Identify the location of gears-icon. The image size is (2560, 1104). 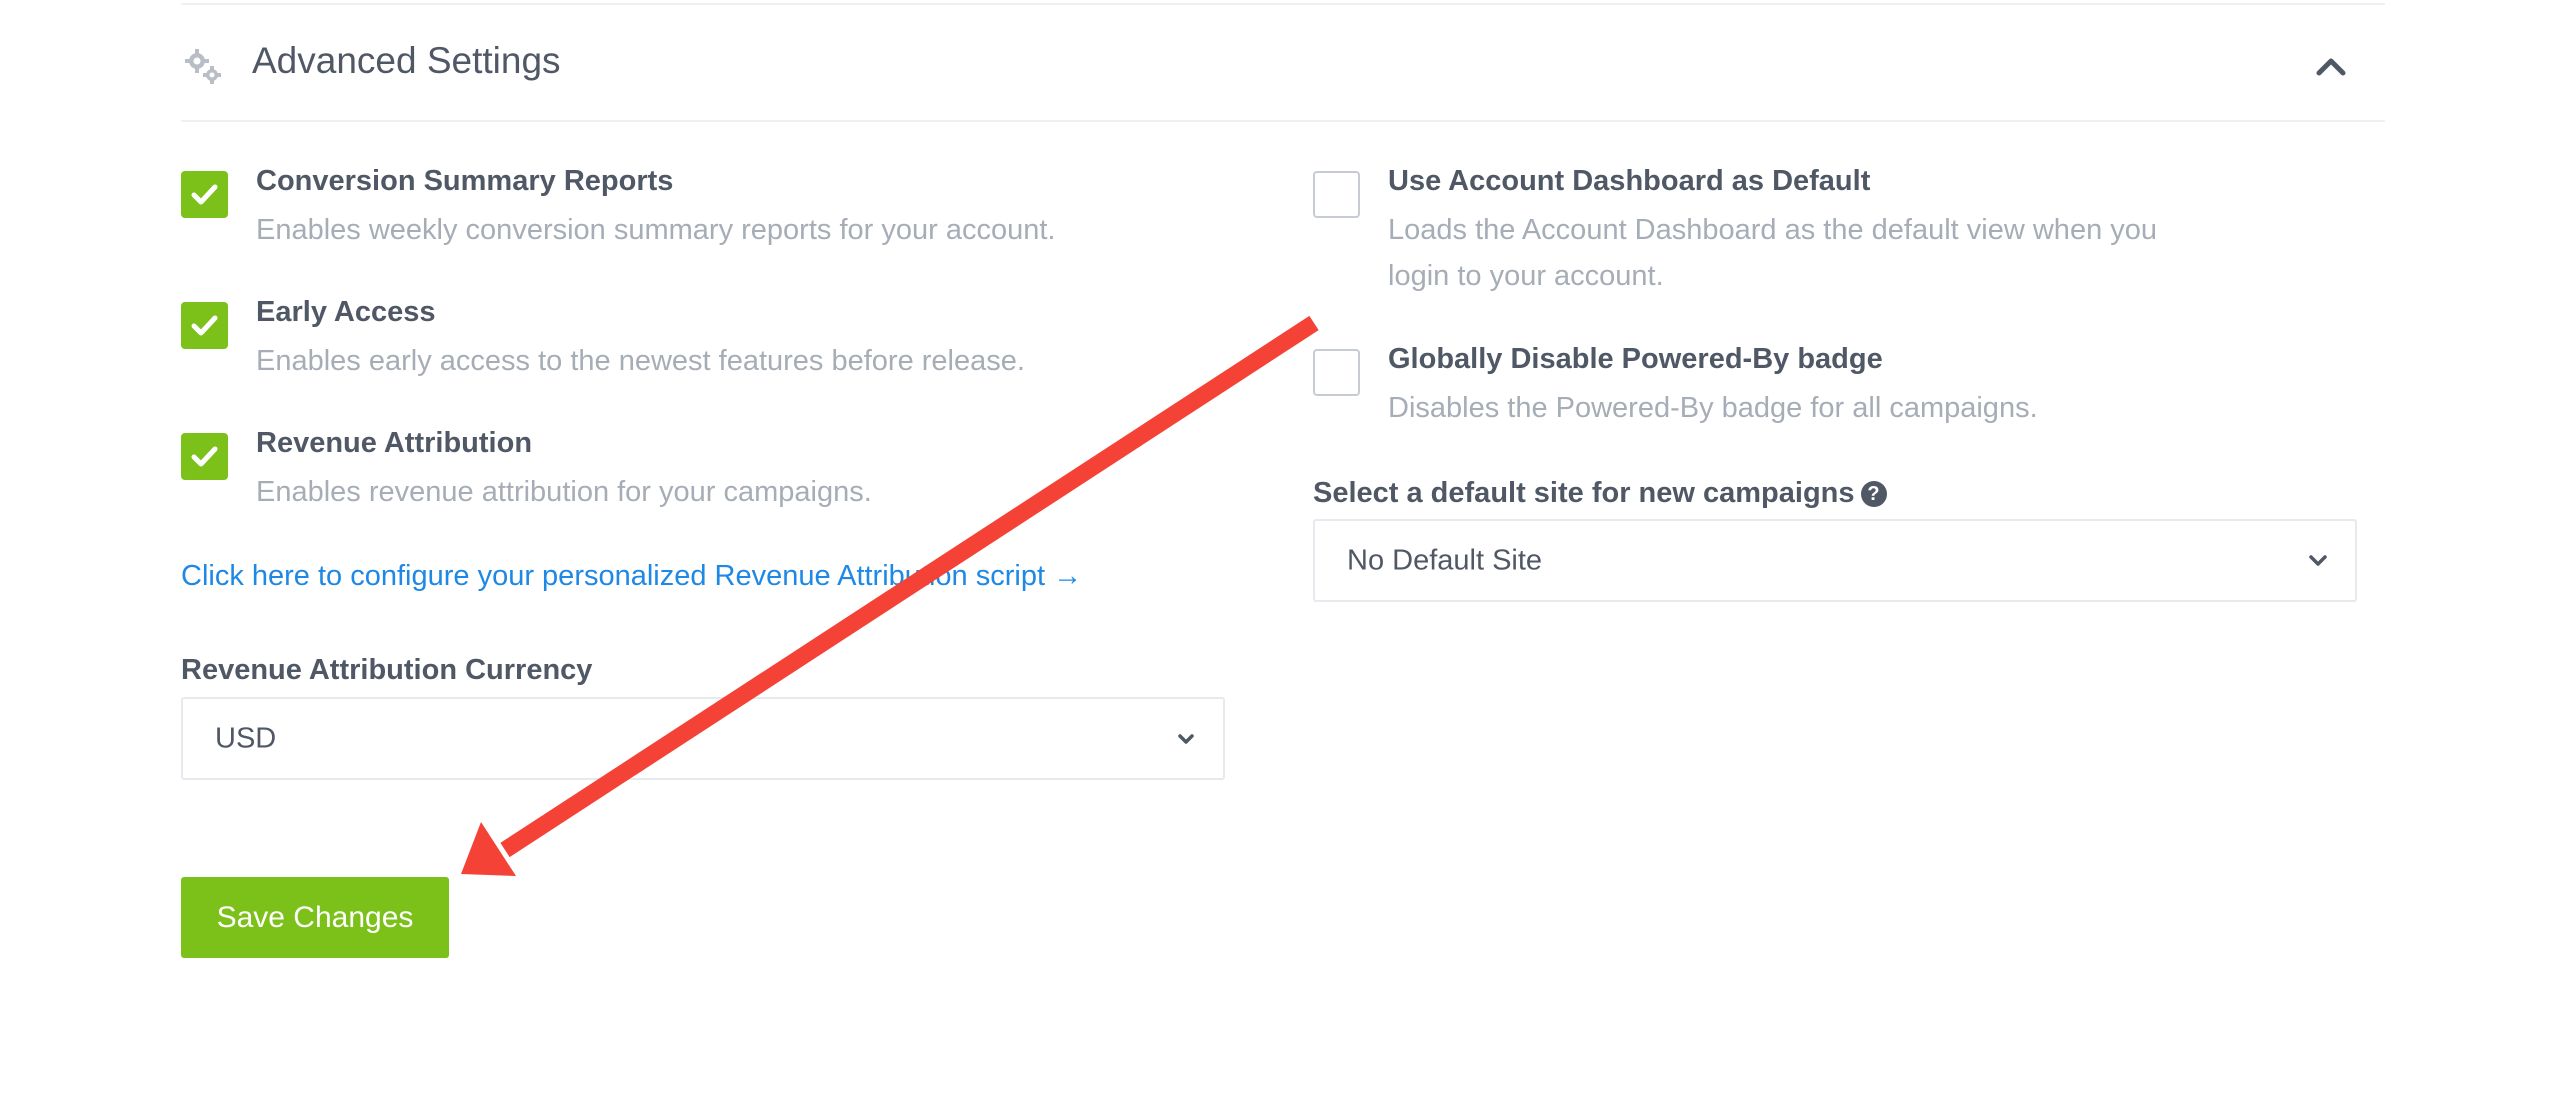
(203, 66).